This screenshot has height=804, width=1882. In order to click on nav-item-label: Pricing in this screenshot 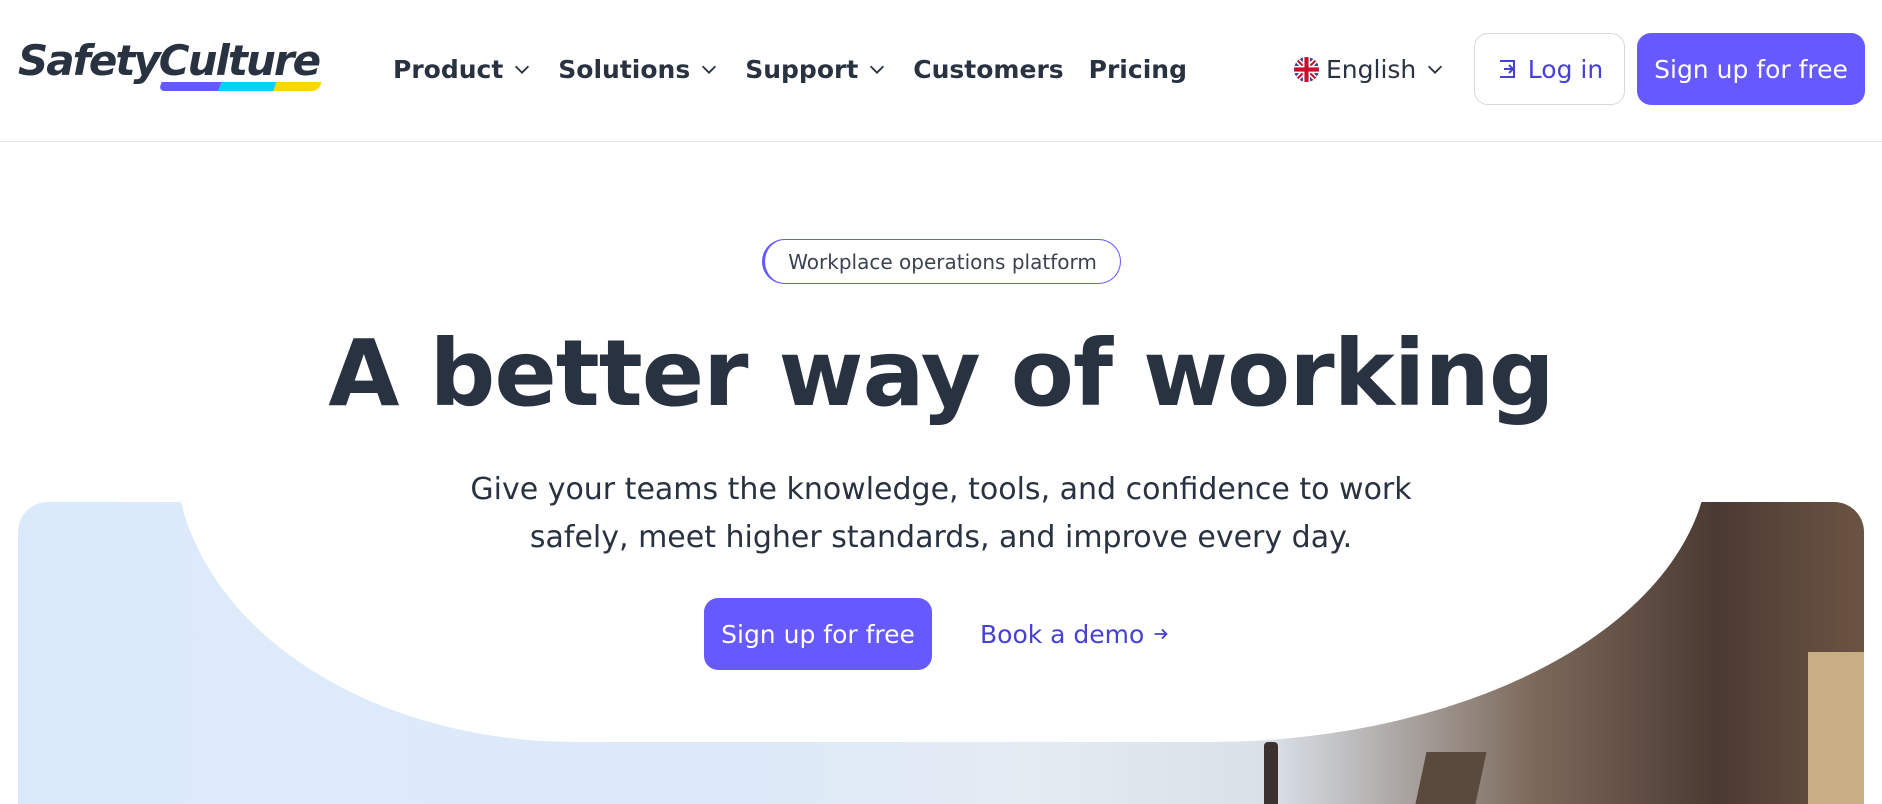, I will do `click(1137, 69)`.